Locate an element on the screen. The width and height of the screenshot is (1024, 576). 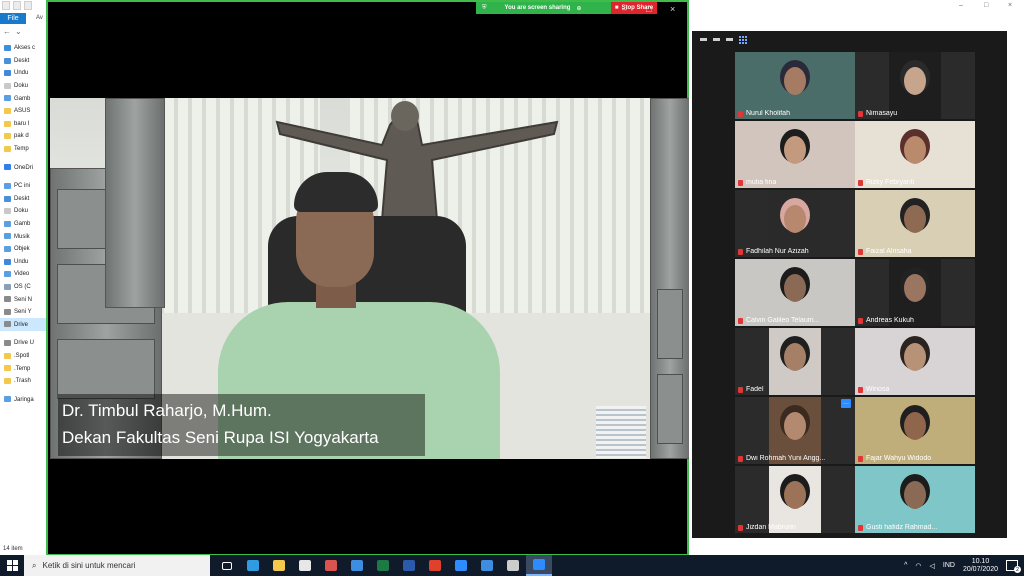
chevron-down-icon: ⌄ is located at coordinates (18, 31).